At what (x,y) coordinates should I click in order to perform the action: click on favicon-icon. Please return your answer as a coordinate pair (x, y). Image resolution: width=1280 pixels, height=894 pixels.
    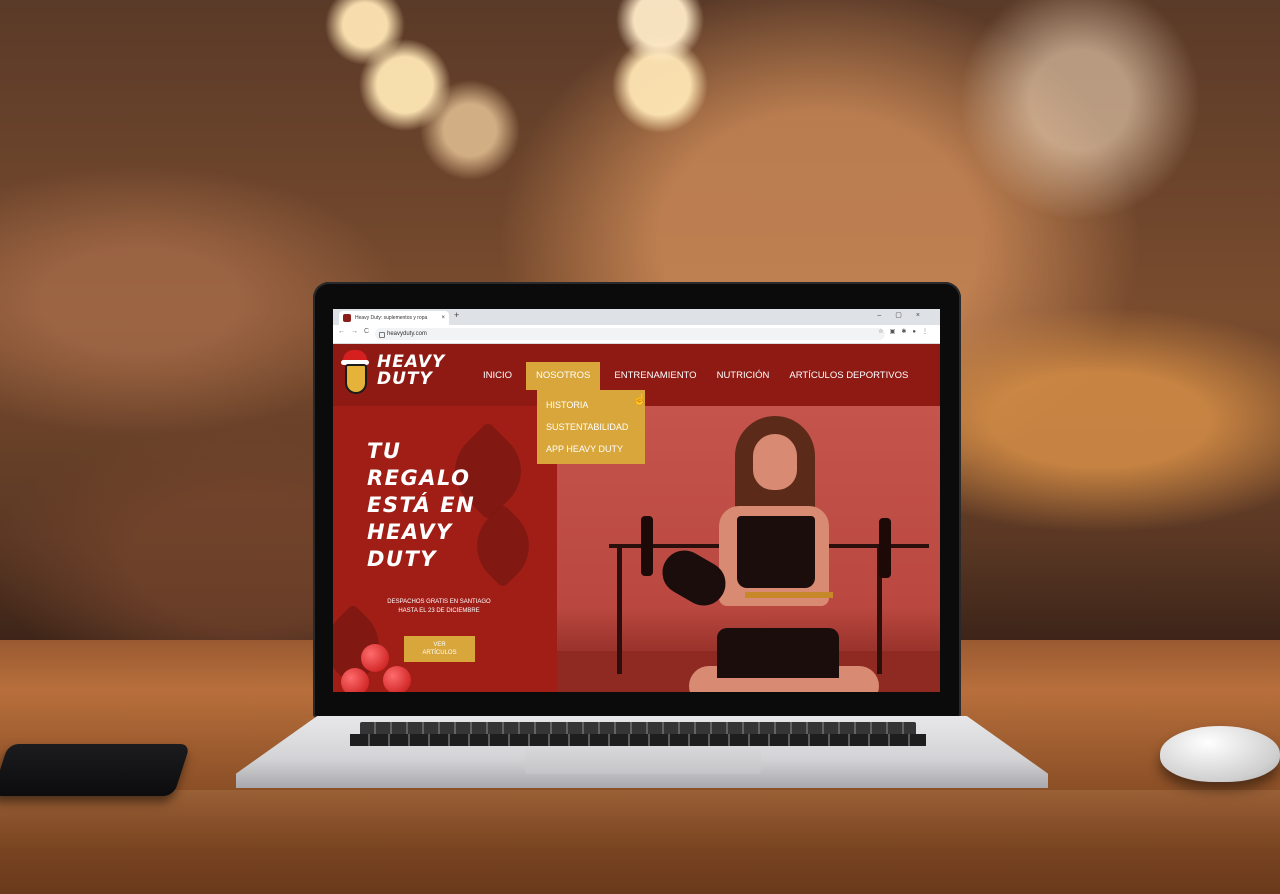
    Looking at the image, I should click on (347, 318).